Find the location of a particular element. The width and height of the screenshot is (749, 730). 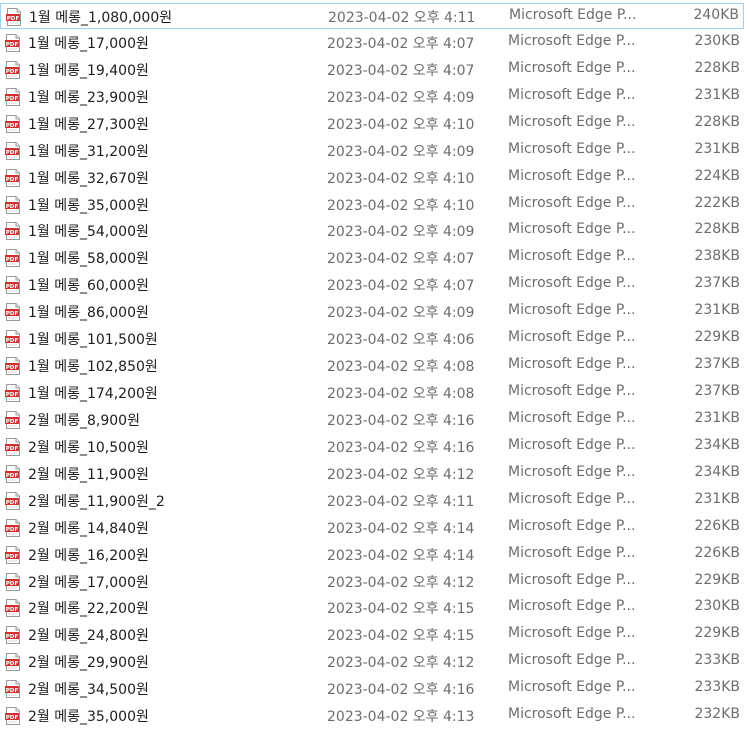

file-size: 230KB is located at coordinates (717, 606).